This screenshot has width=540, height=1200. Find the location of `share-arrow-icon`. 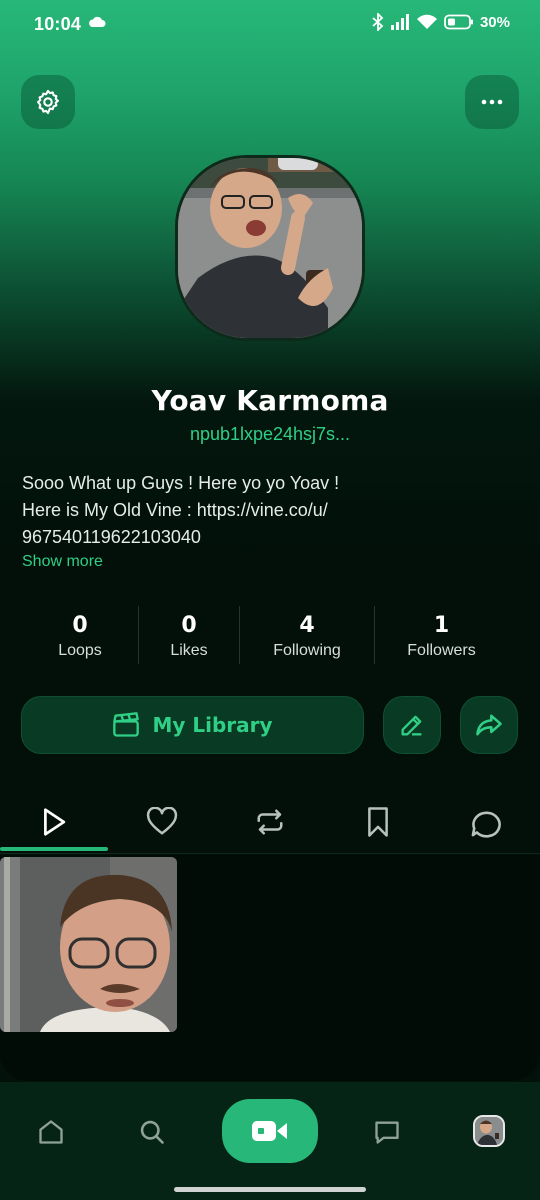

share-arrow-icon is located at coordinates (489, 725).